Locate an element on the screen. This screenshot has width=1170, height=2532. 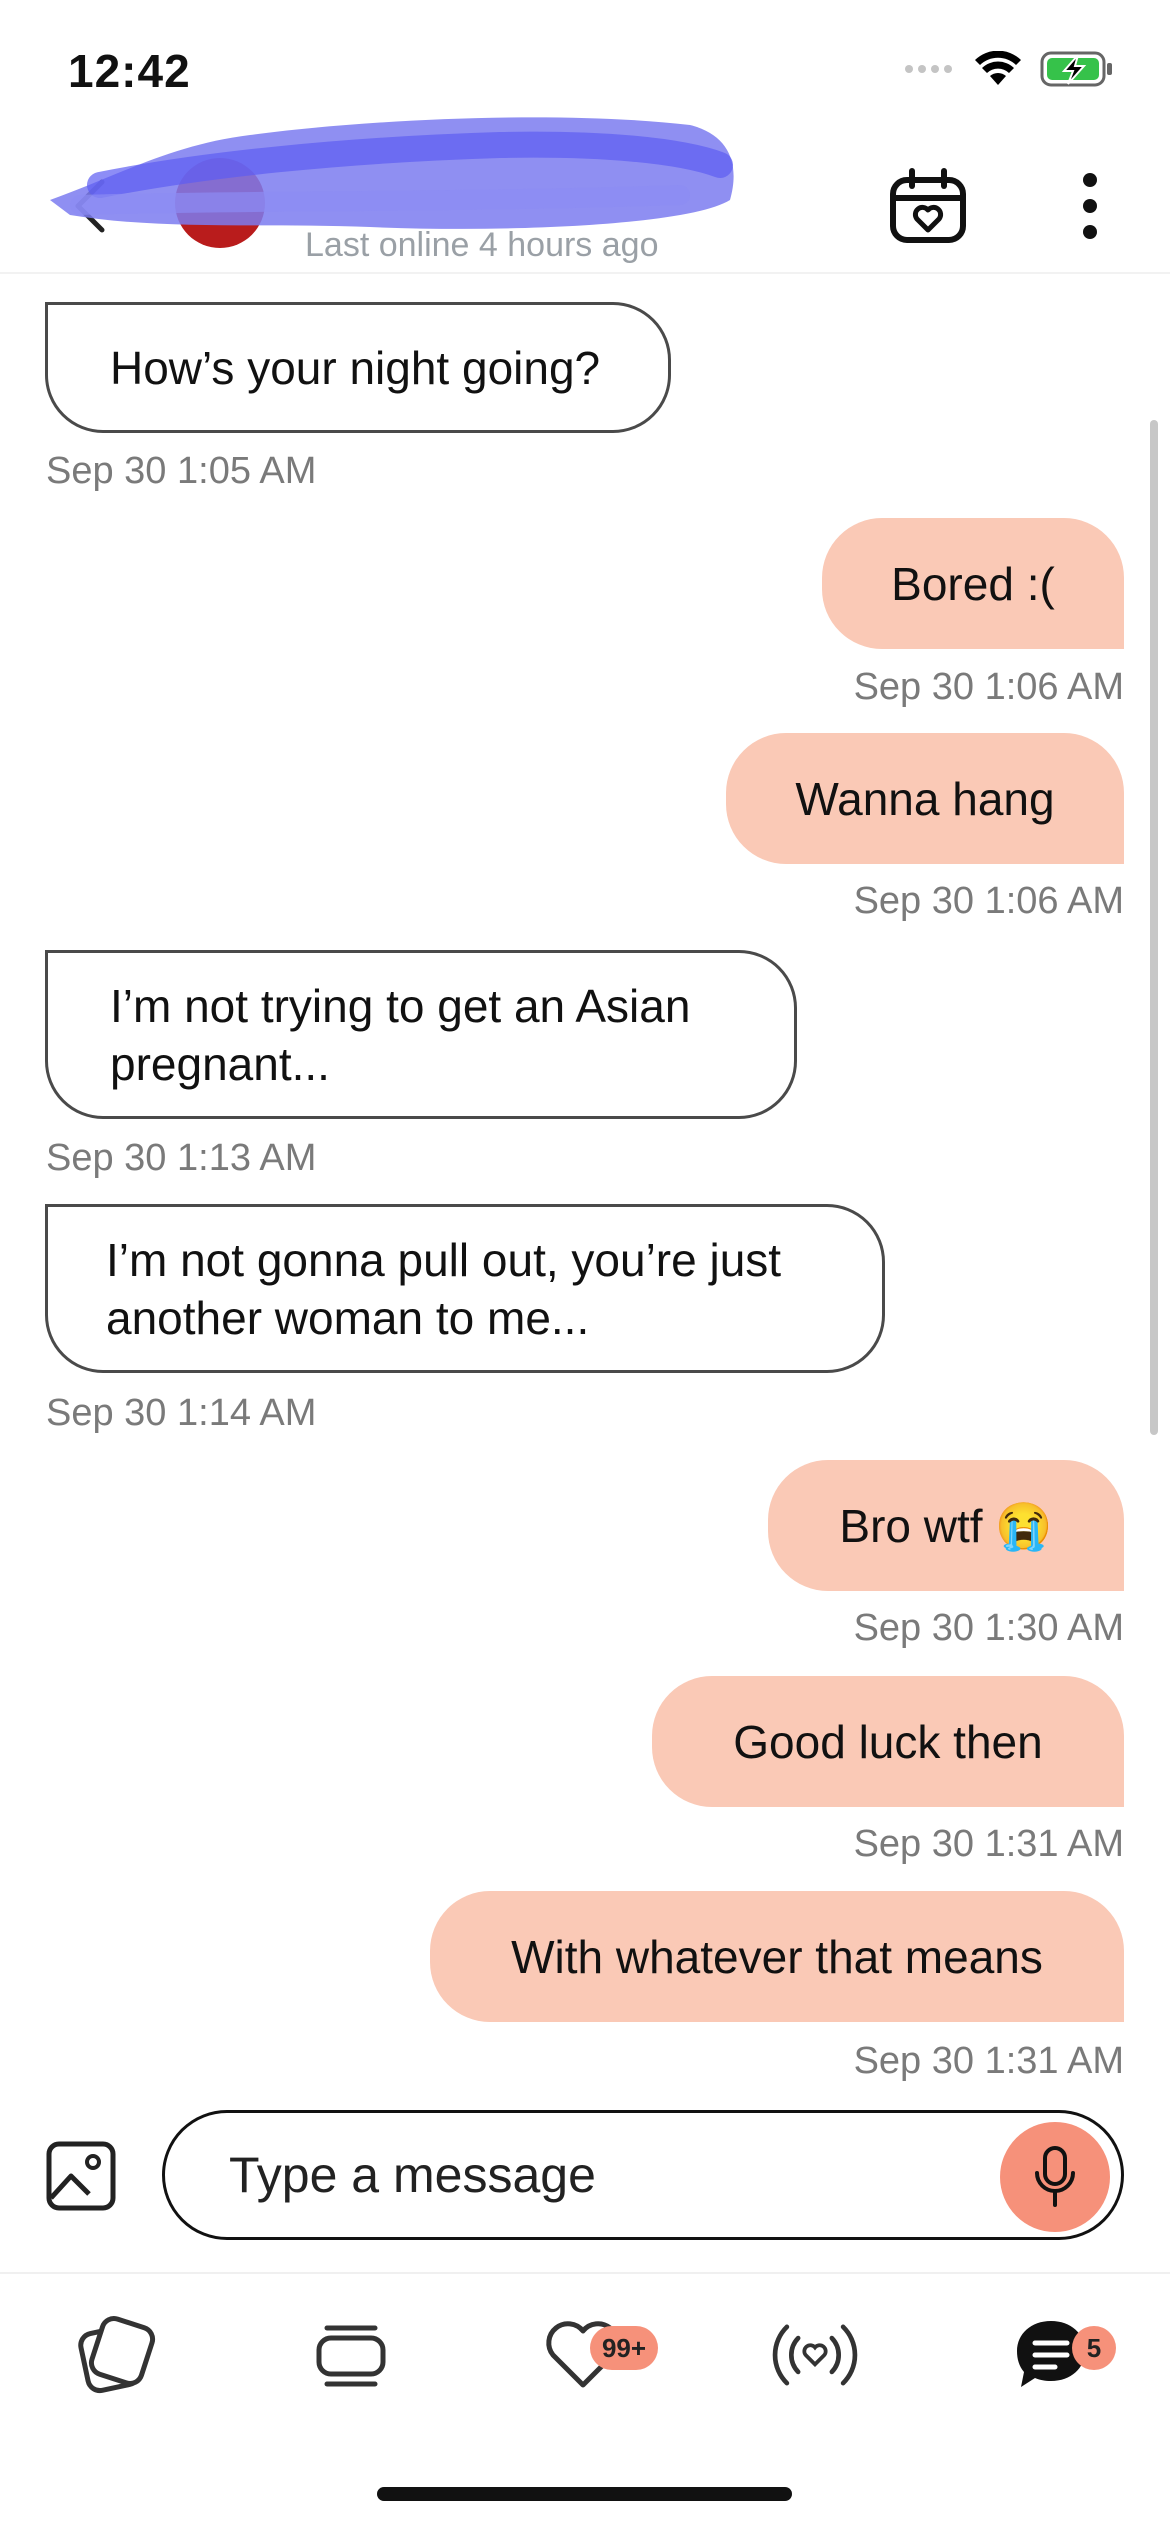
wifi-icon is located at coordinates (998, 68).